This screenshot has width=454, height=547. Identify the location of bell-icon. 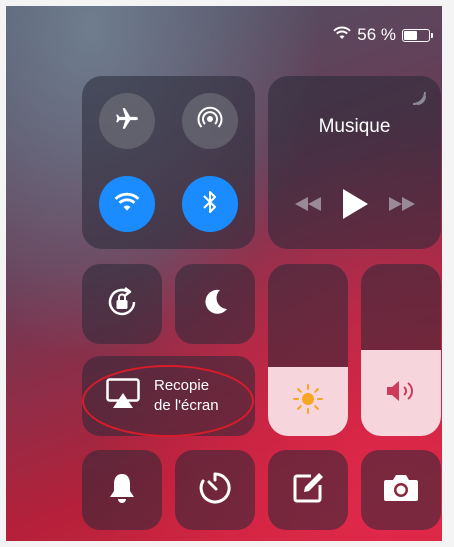
(122, 490).